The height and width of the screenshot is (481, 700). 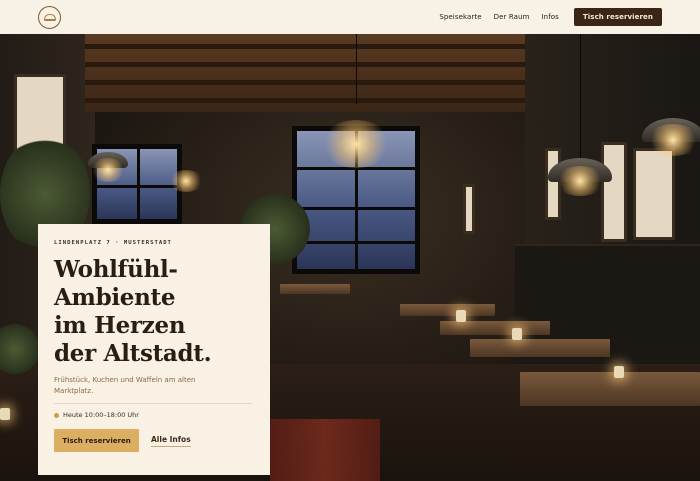 I want to click on headline-line: im Herzen, so click(x=120, y=325).